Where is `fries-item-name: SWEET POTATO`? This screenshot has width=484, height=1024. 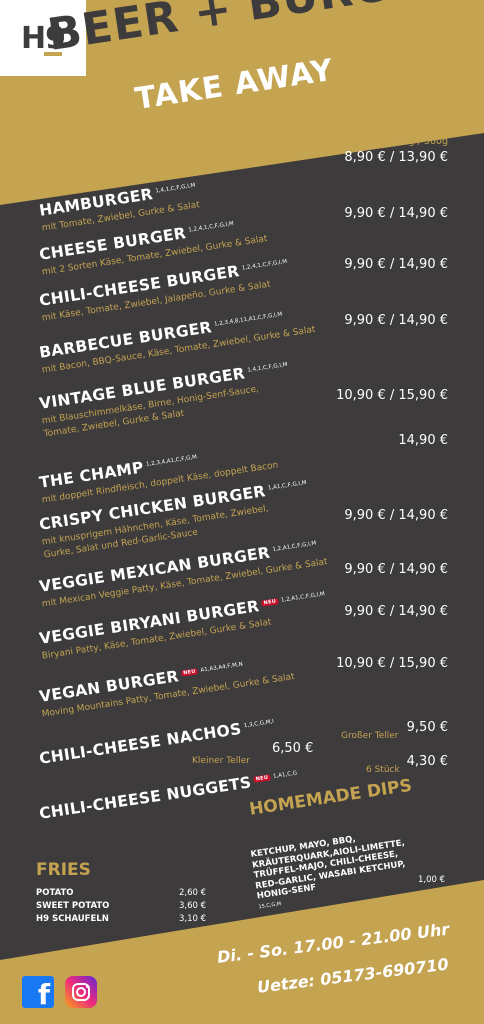
fries-item-name: SWEET POTATO is located at coordinates (73, 906).